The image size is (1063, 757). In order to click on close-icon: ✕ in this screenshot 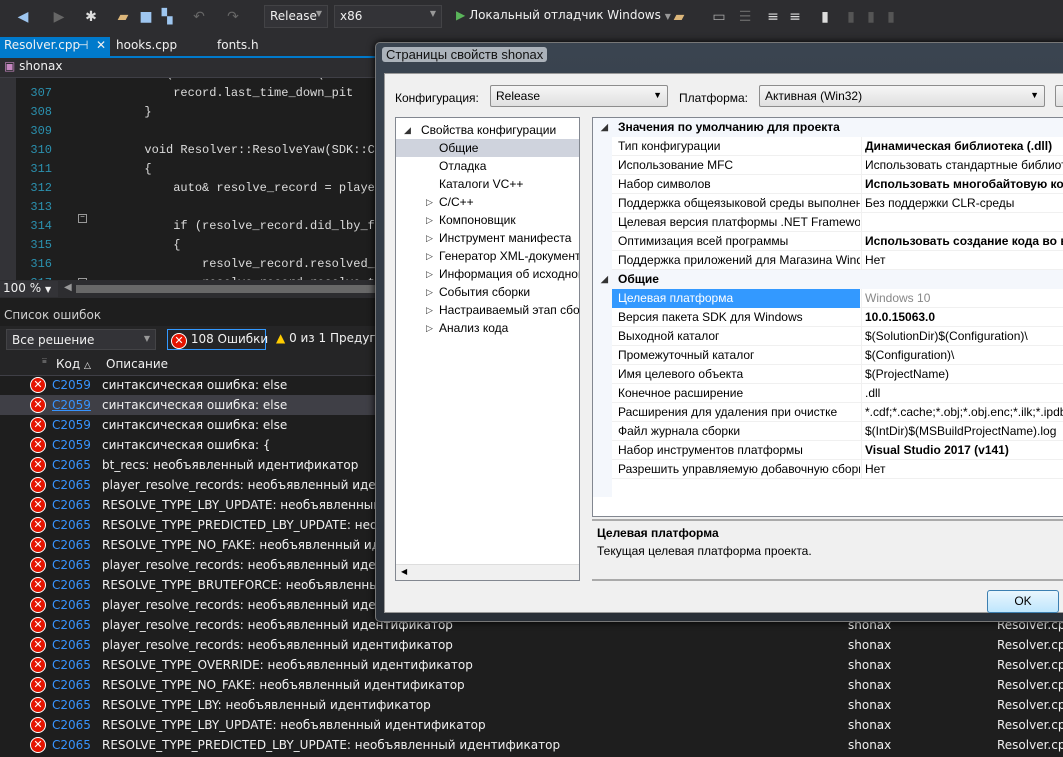, I will do `click(101, 45)`.